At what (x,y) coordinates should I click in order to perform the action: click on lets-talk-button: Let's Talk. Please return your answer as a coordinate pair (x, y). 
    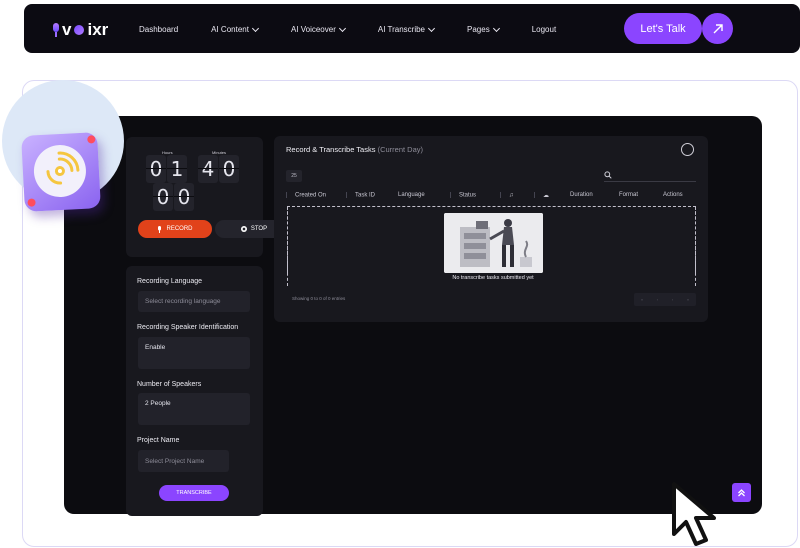
    Looking at the image, I should click on (663, 28).